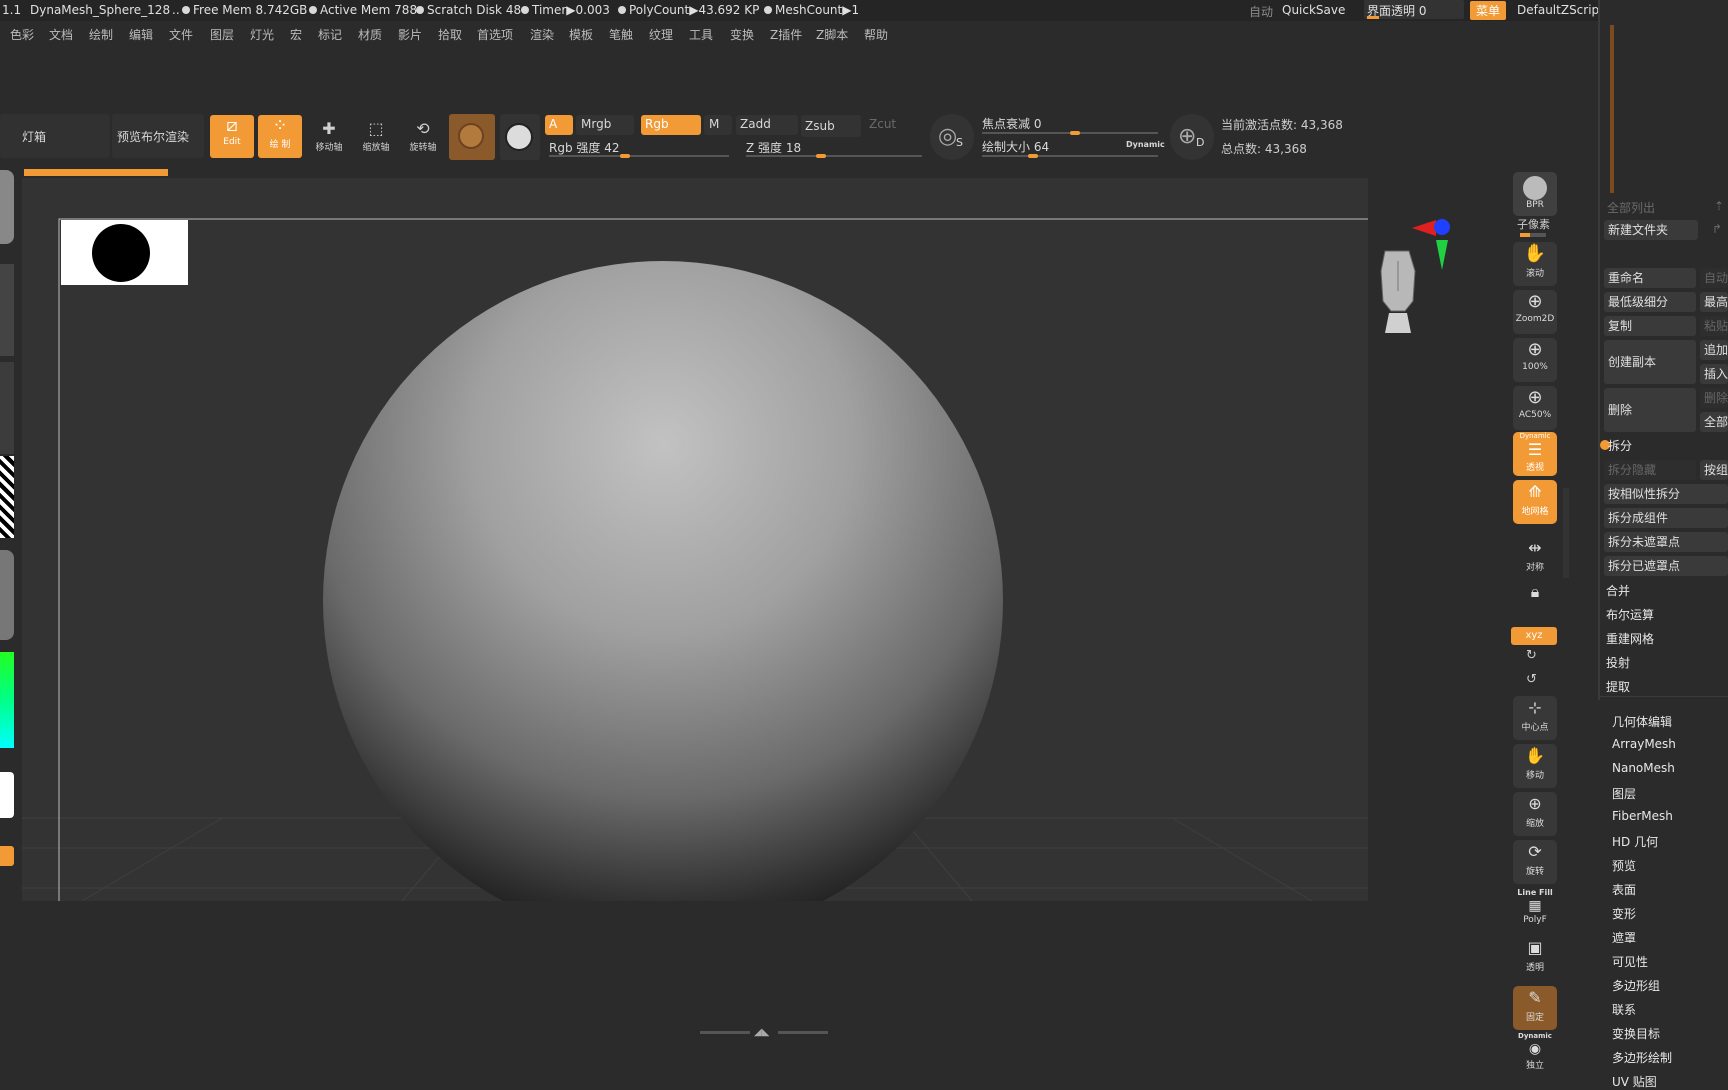 The image size is (1728, 1090). What do you see at coordinates (742, 34) in the screenshot?
I see `menu-item: 变换` at bounding box center [742, 34].